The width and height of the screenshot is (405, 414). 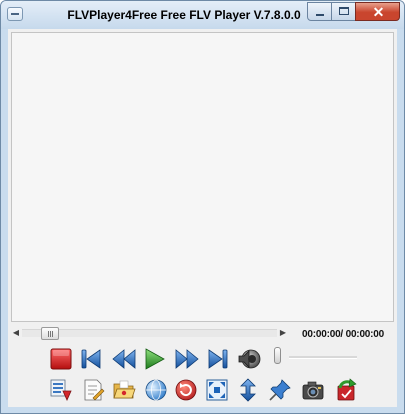 I want to click on close-icon: ✕, so click(x=378, y=12).